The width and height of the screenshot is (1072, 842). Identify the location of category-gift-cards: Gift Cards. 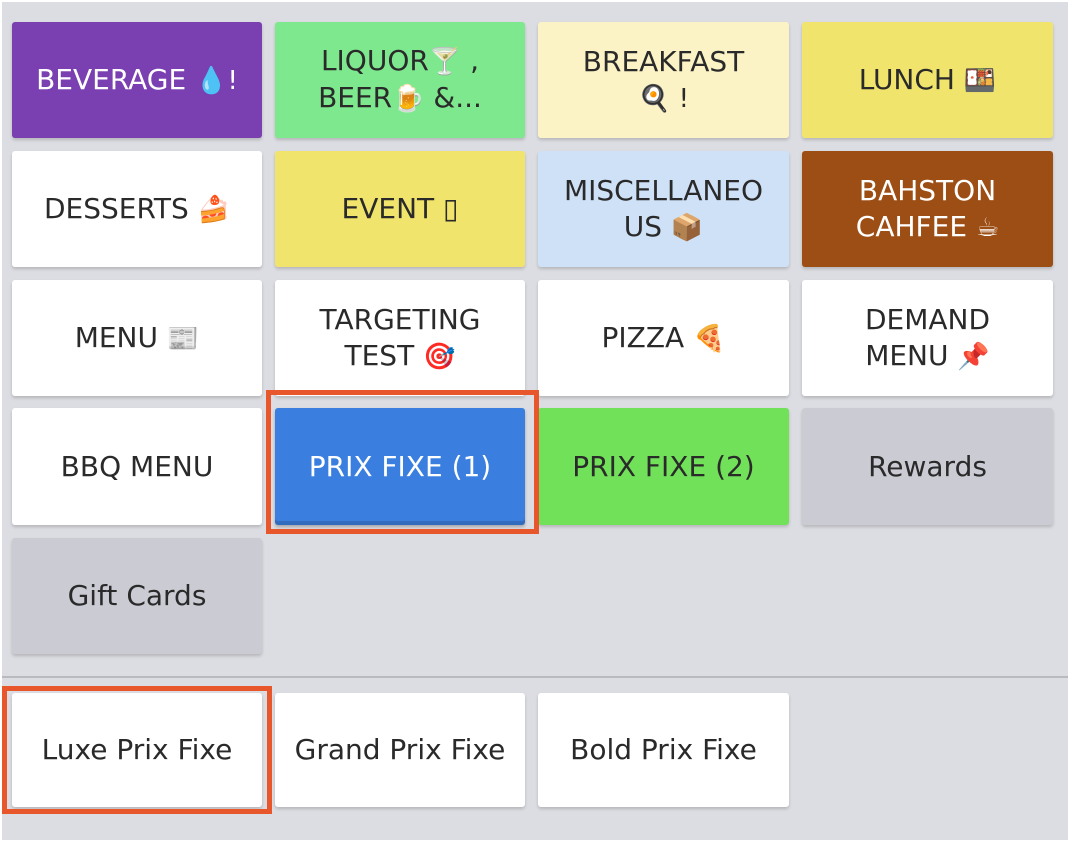
(137, 596).